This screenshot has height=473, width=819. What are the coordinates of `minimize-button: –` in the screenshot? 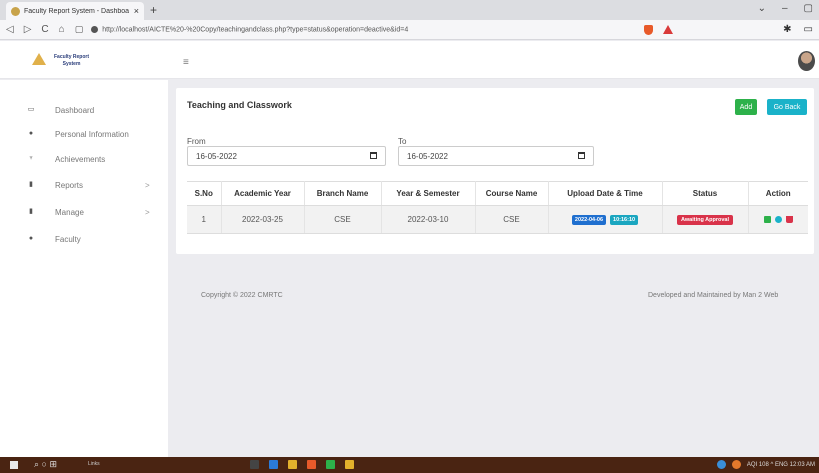 It's located at (785, 8).